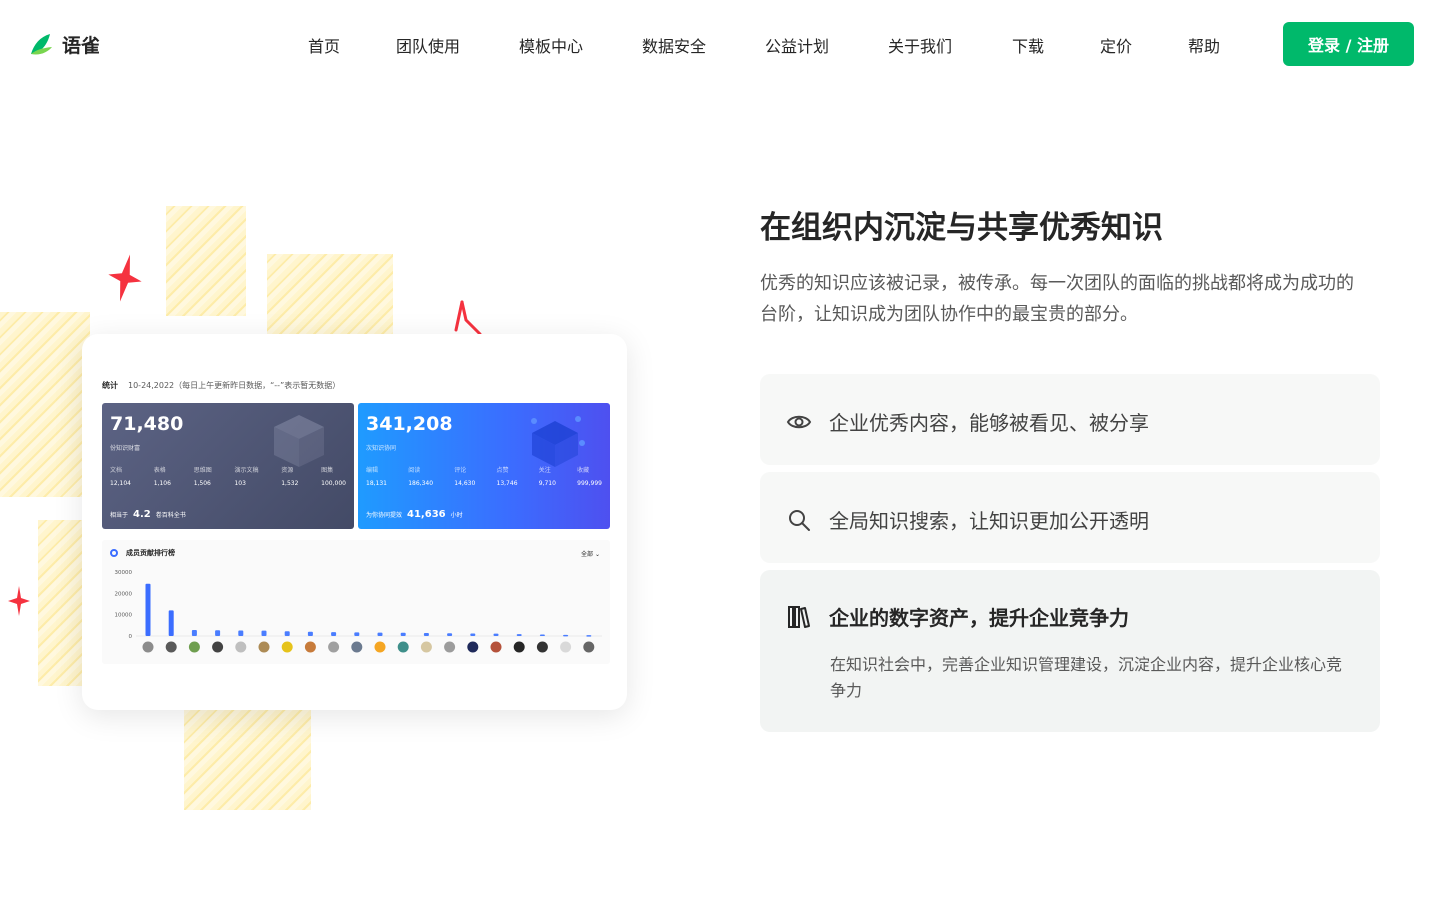  Describe the element at coordinates (358, 611) in the screenshot. I see `ranking-bar-chart: 30000 20000 10000 0` at that location.